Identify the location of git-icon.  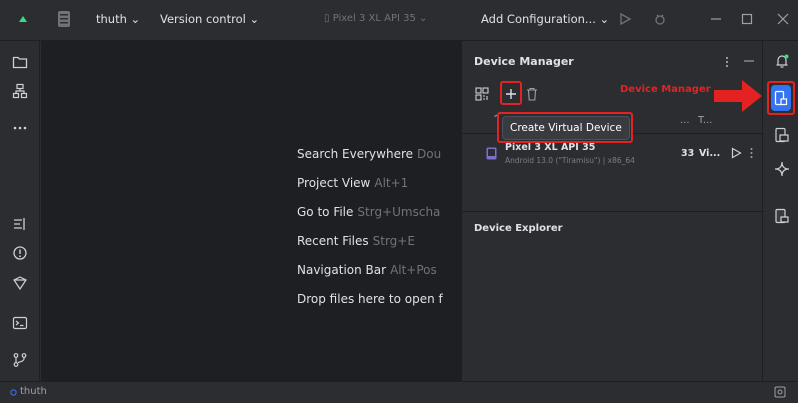
(20, 360).